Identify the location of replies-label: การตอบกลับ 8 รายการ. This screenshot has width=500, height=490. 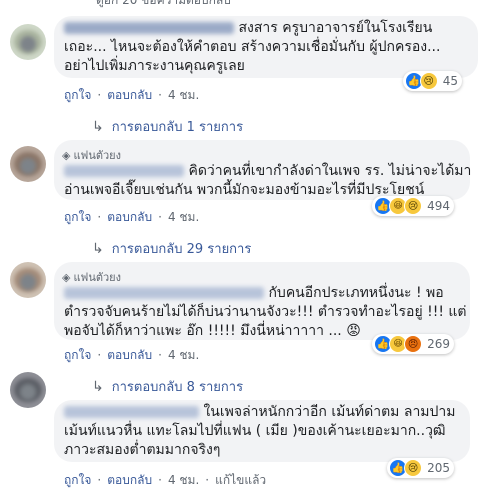
(177, 387).